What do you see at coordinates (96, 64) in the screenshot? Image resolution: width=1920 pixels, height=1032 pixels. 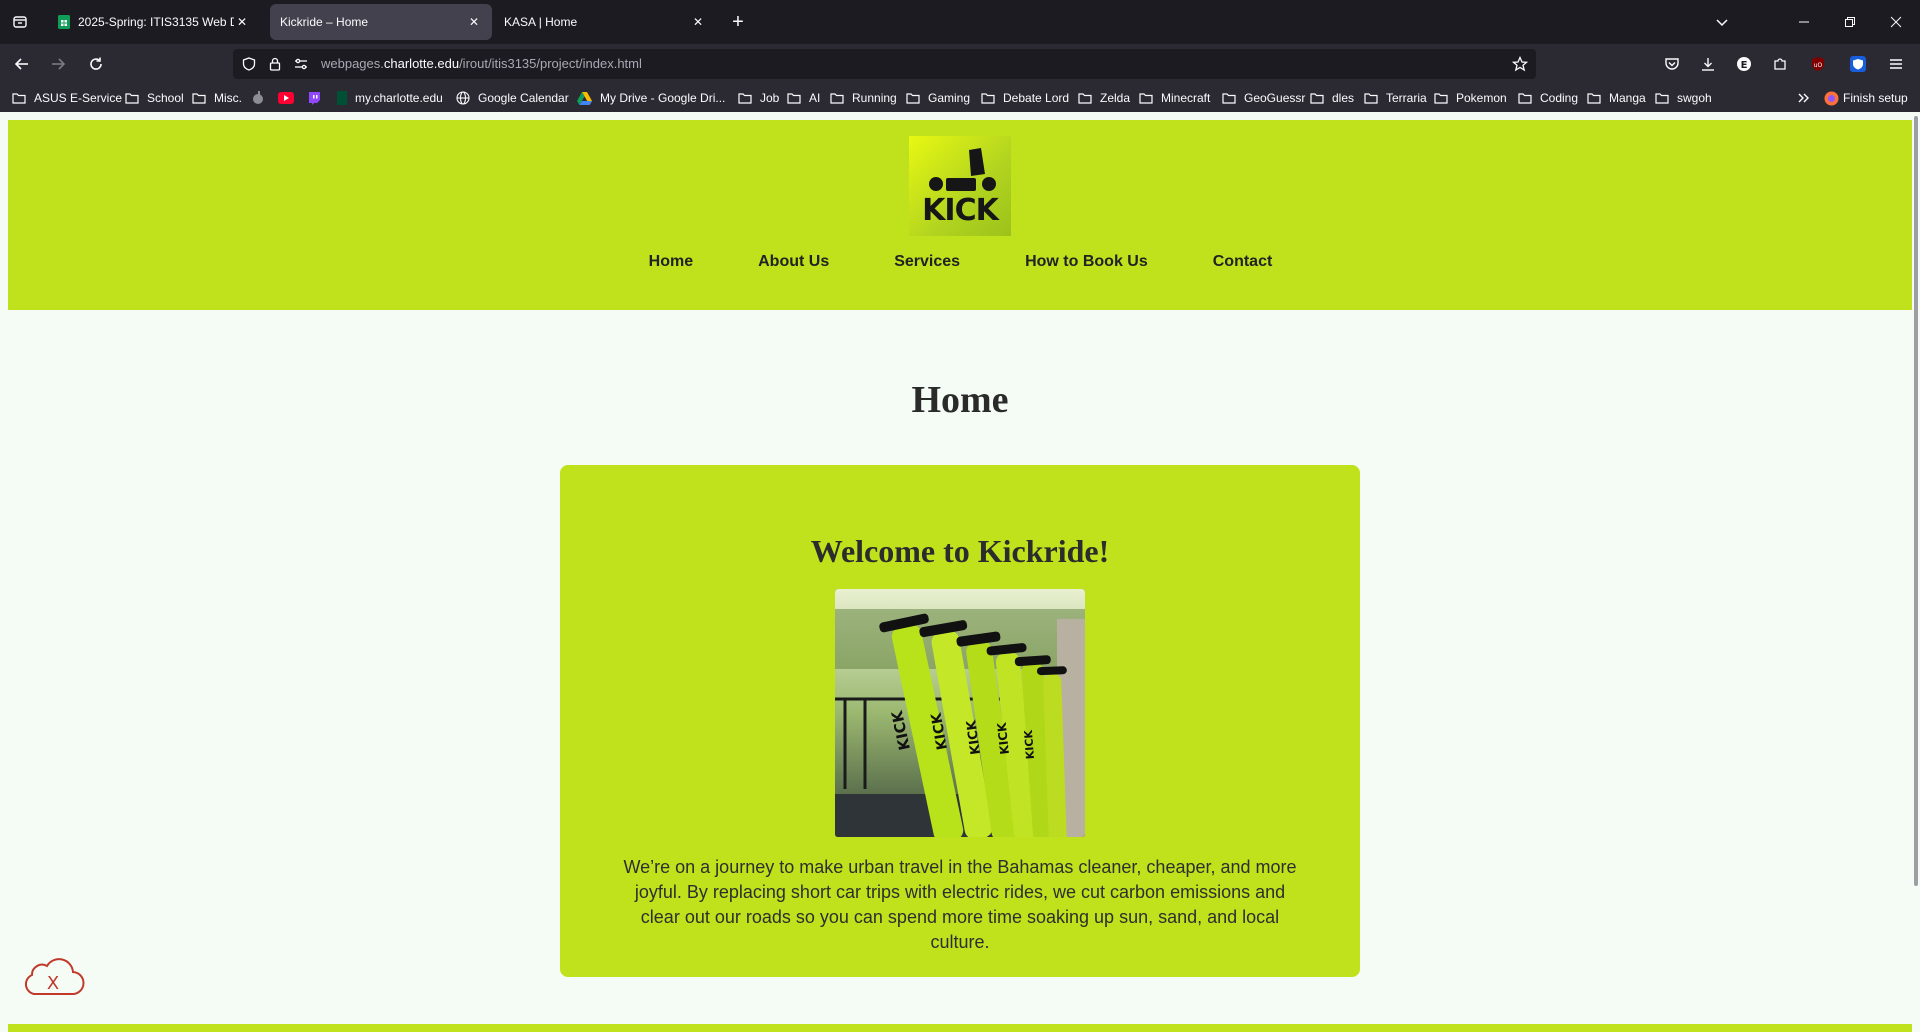 I see `reload-icon` at bounding box center [96, 64].